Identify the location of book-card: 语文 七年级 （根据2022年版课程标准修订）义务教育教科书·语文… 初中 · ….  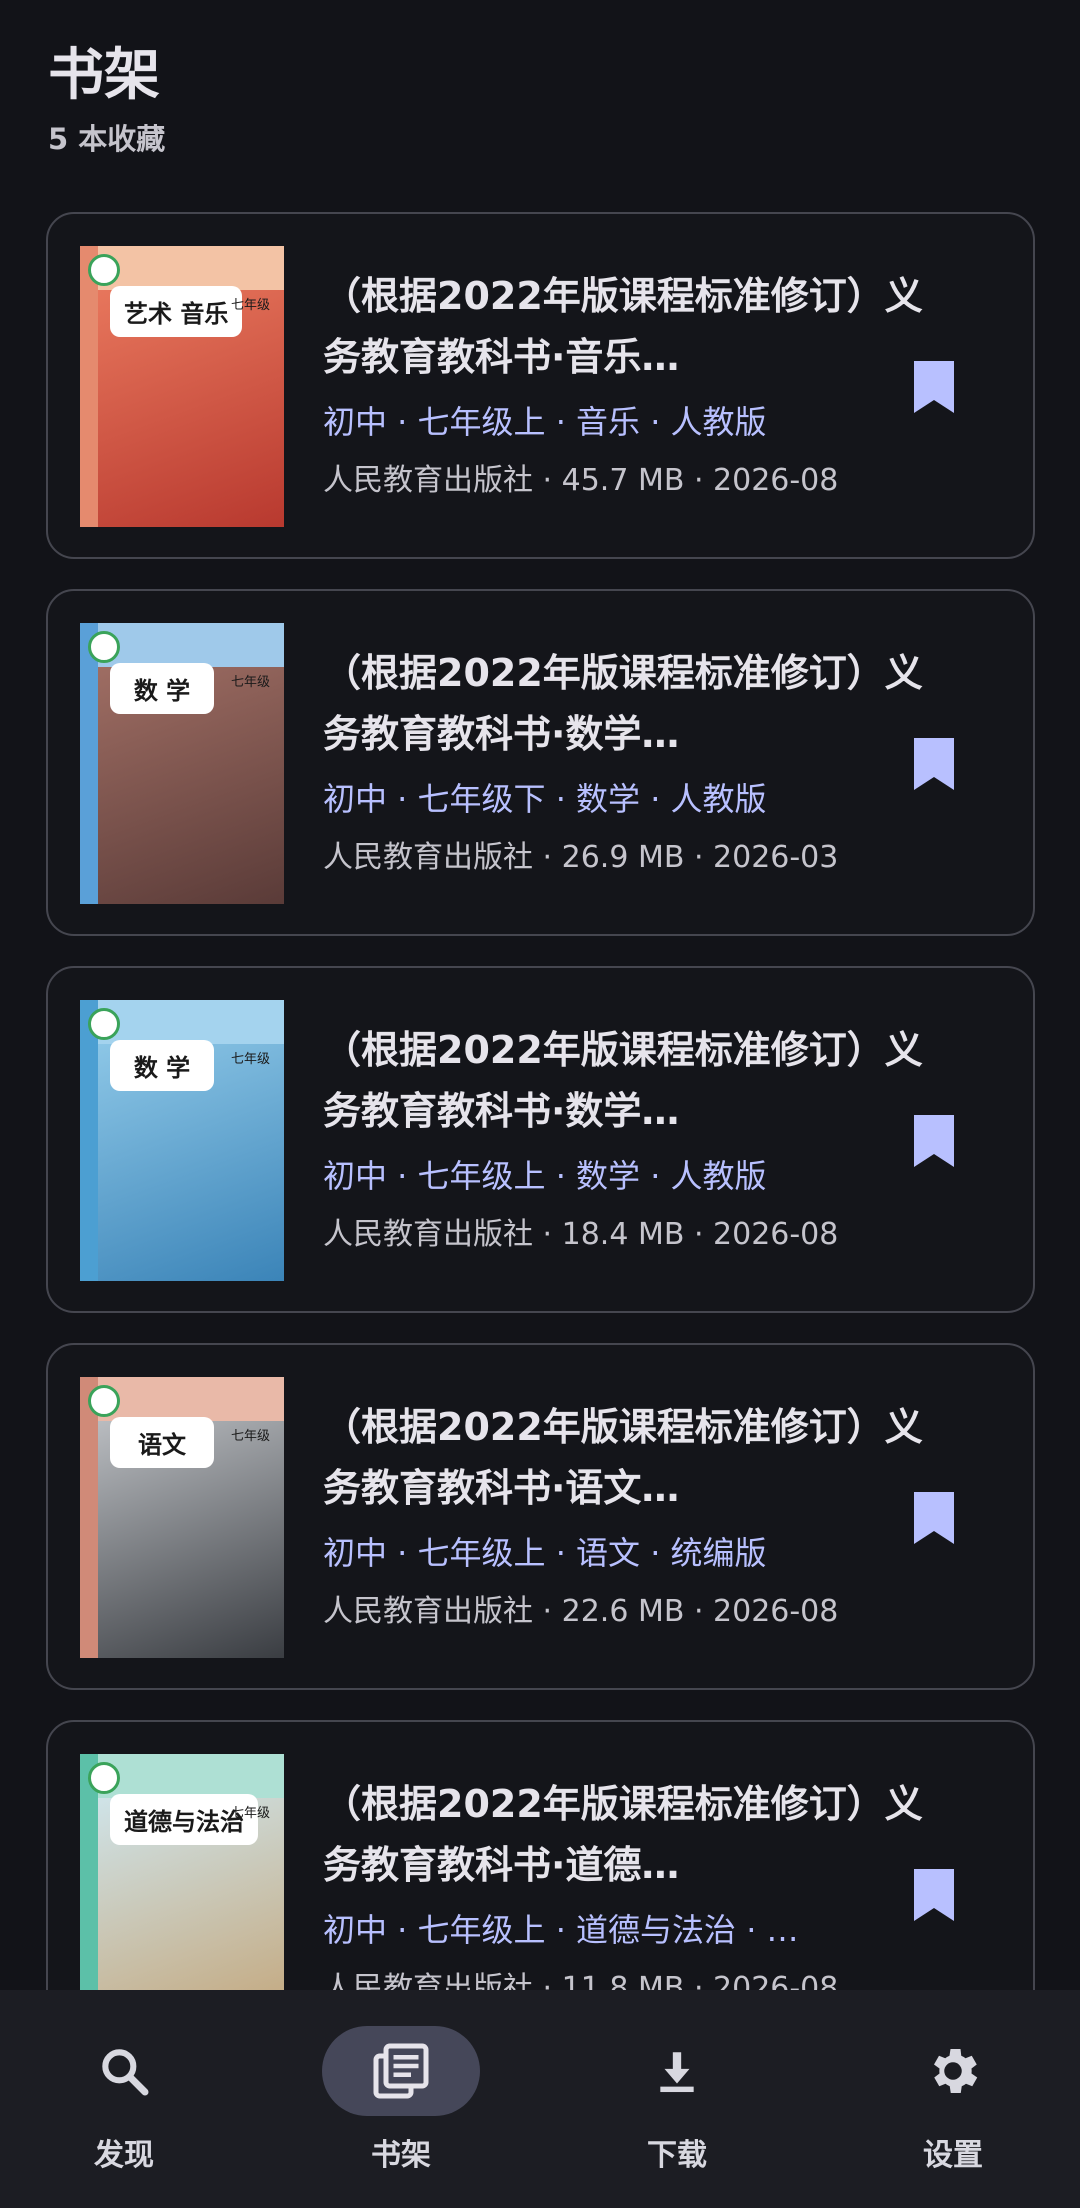
(540, 1516).